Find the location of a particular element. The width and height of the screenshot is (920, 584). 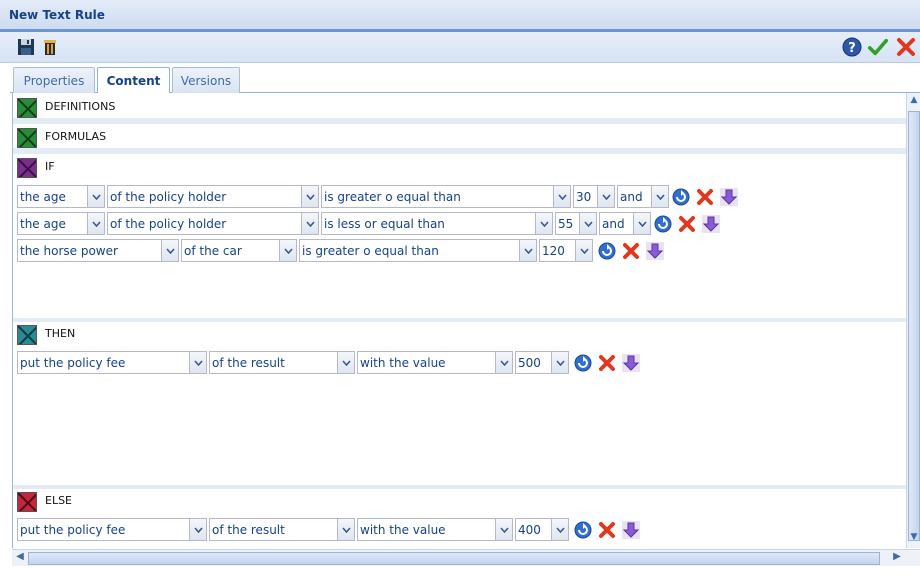

then-section-icon is located at coordinates (27, 335).